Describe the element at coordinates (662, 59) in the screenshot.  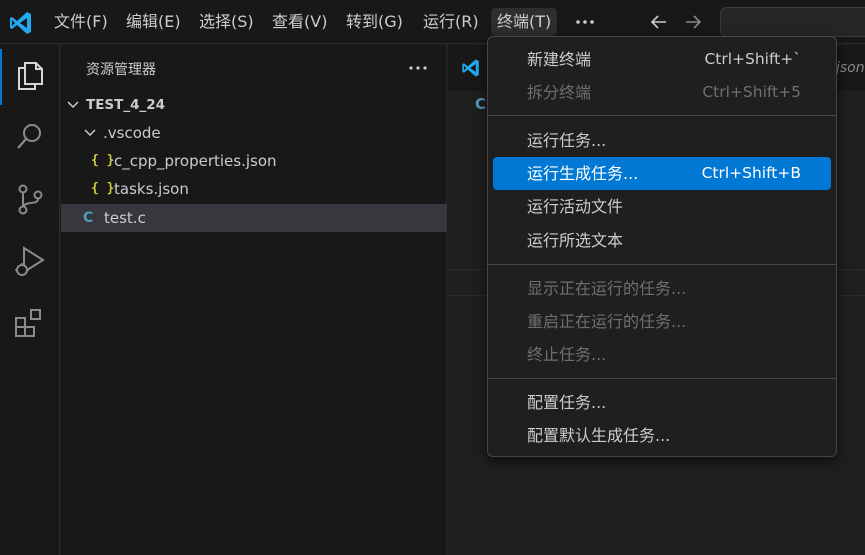
I see `menu-item-new-terminal: 新建终端 Ctrl+Shift+`` at that location.